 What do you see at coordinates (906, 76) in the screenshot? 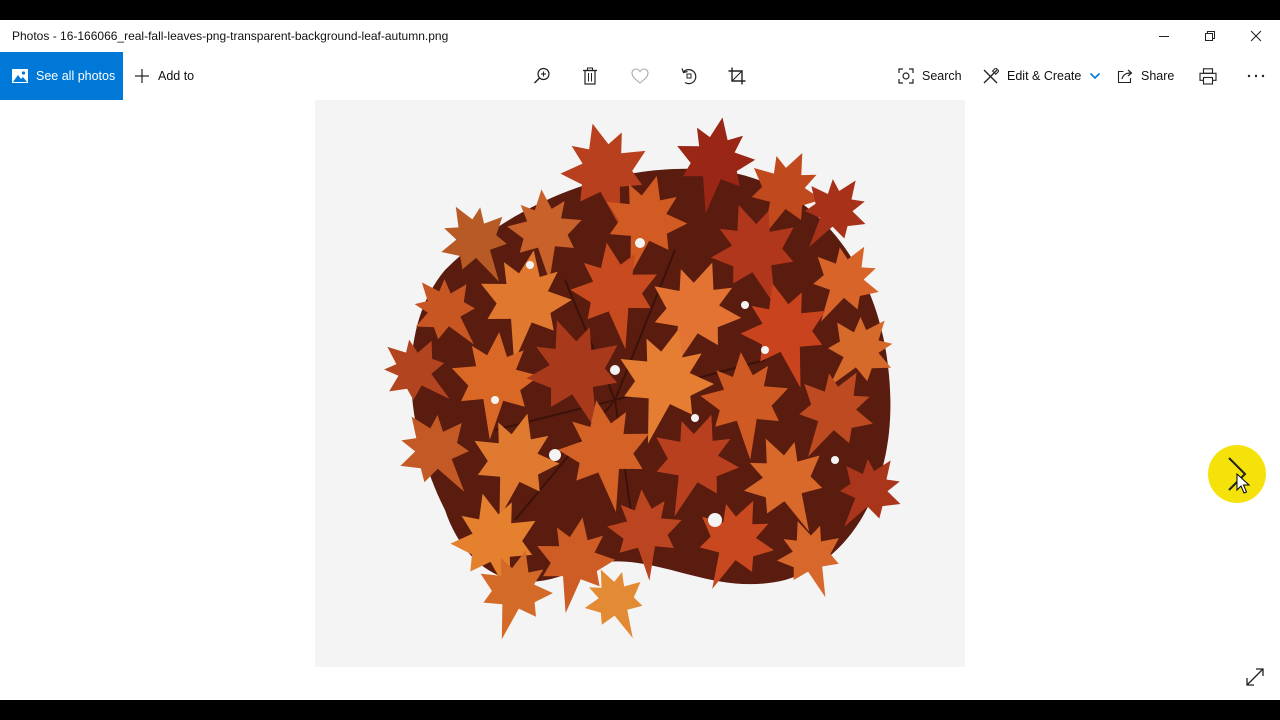
I see `search-icon` at bounding box center [906, 76].